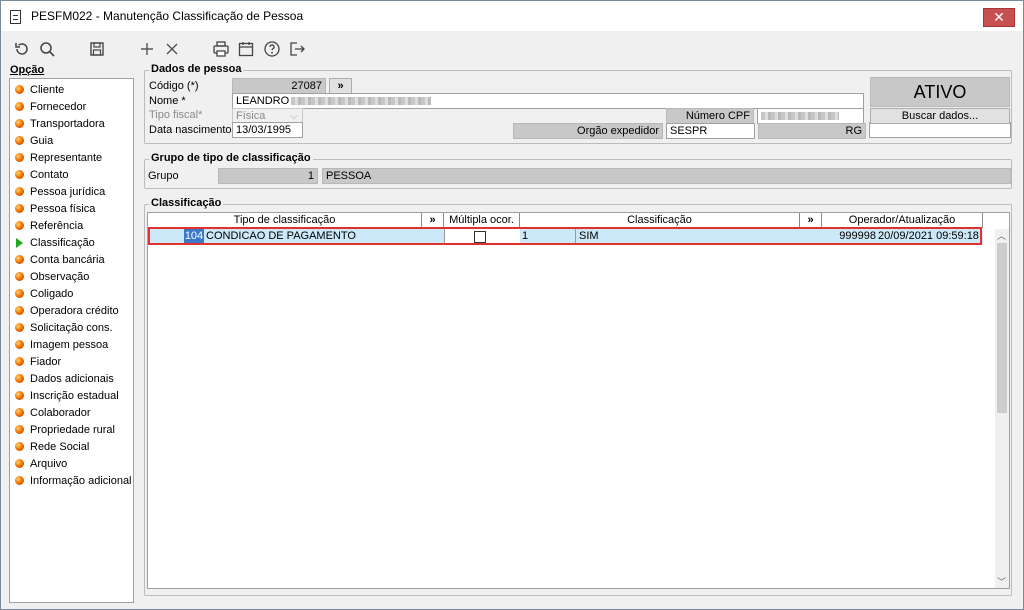 This screenshot has width=1024, height=610. I want to click on search-icon, so click(47, 49).